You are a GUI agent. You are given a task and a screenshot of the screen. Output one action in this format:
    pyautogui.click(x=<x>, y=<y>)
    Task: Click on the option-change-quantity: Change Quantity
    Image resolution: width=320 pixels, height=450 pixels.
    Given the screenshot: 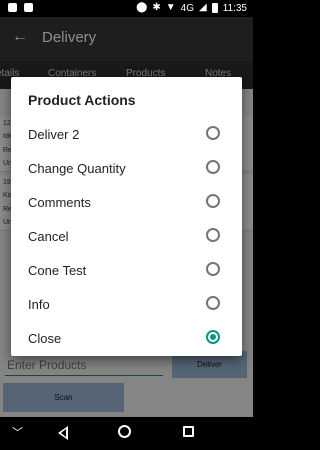 What is the action you would take?
    pyautogui.click(x=126, y=169)
    